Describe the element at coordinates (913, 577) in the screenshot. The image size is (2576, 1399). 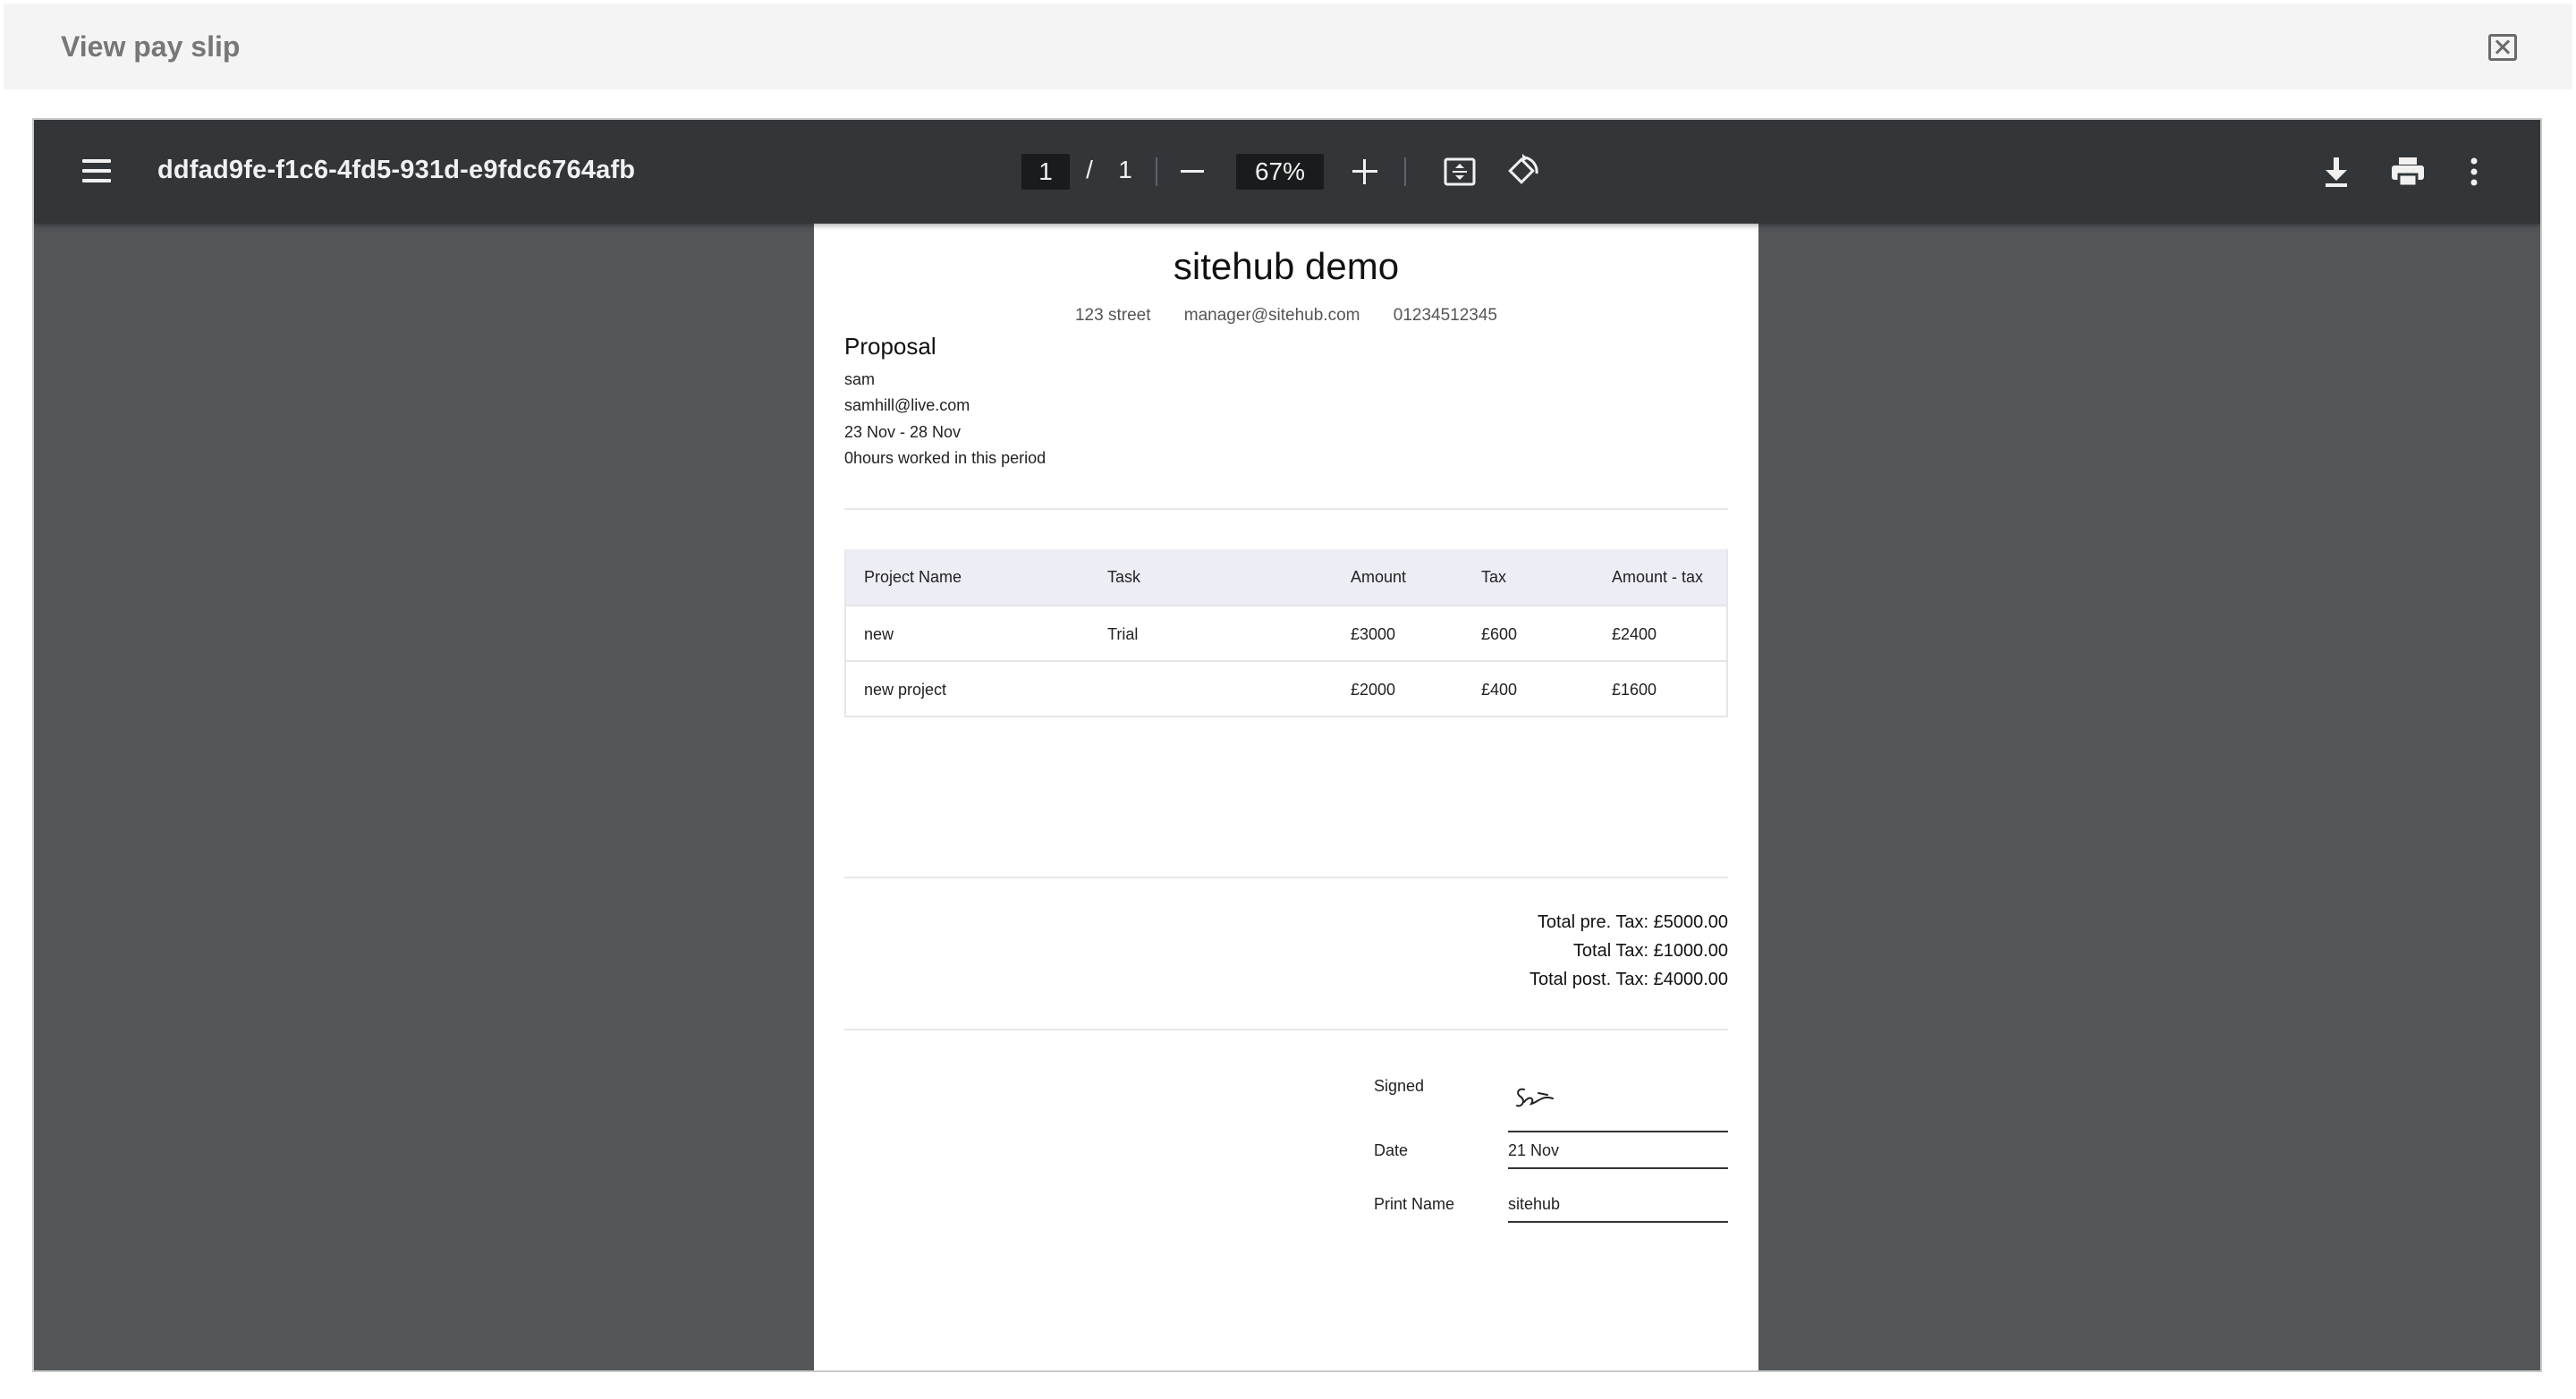
I see `column-header: Project Name` at that location.